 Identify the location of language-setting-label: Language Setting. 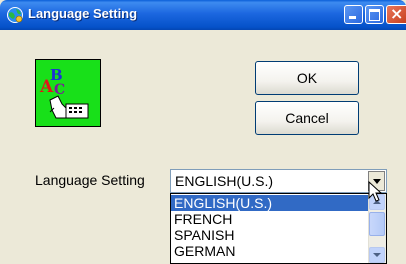
(90, 180).